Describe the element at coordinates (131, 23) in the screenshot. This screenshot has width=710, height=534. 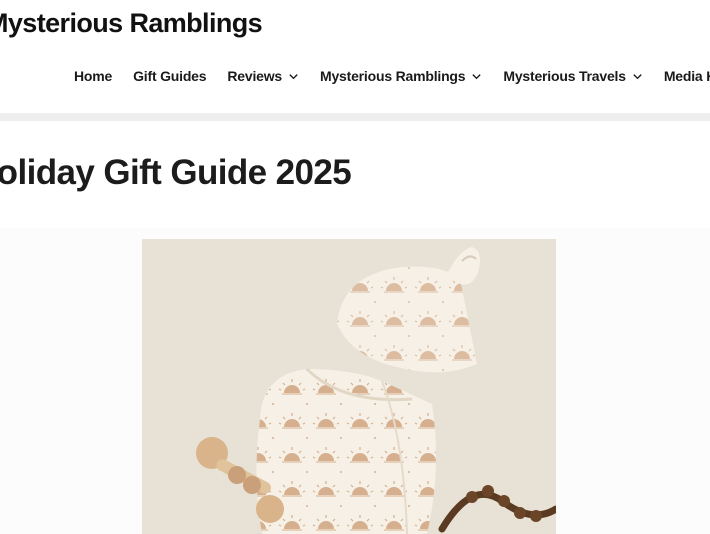
I see `site-title-link: Mysterious Ramblings` at that location.